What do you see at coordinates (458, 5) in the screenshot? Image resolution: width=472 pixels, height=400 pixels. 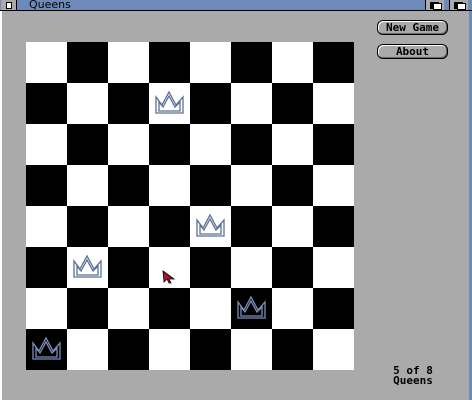 I see `depth-arrange-icon` at bounding box center [458, 5].